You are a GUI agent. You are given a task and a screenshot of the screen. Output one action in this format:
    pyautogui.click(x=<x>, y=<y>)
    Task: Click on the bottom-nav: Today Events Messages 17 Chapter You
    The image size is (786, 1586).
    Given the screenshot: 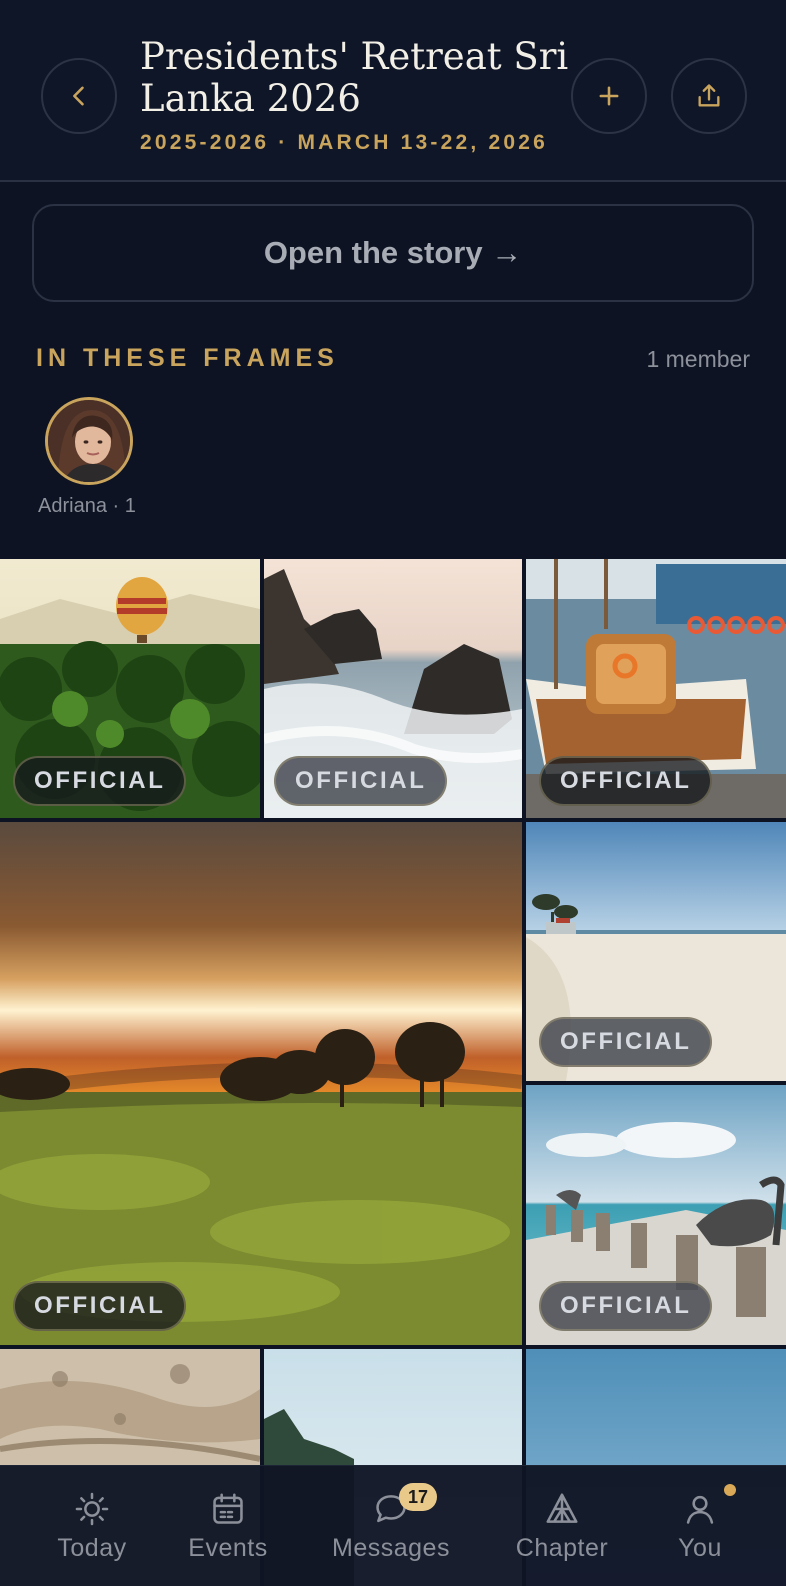 What is the action you would take?
    pyautogui.click(x=393, y=1525)
    